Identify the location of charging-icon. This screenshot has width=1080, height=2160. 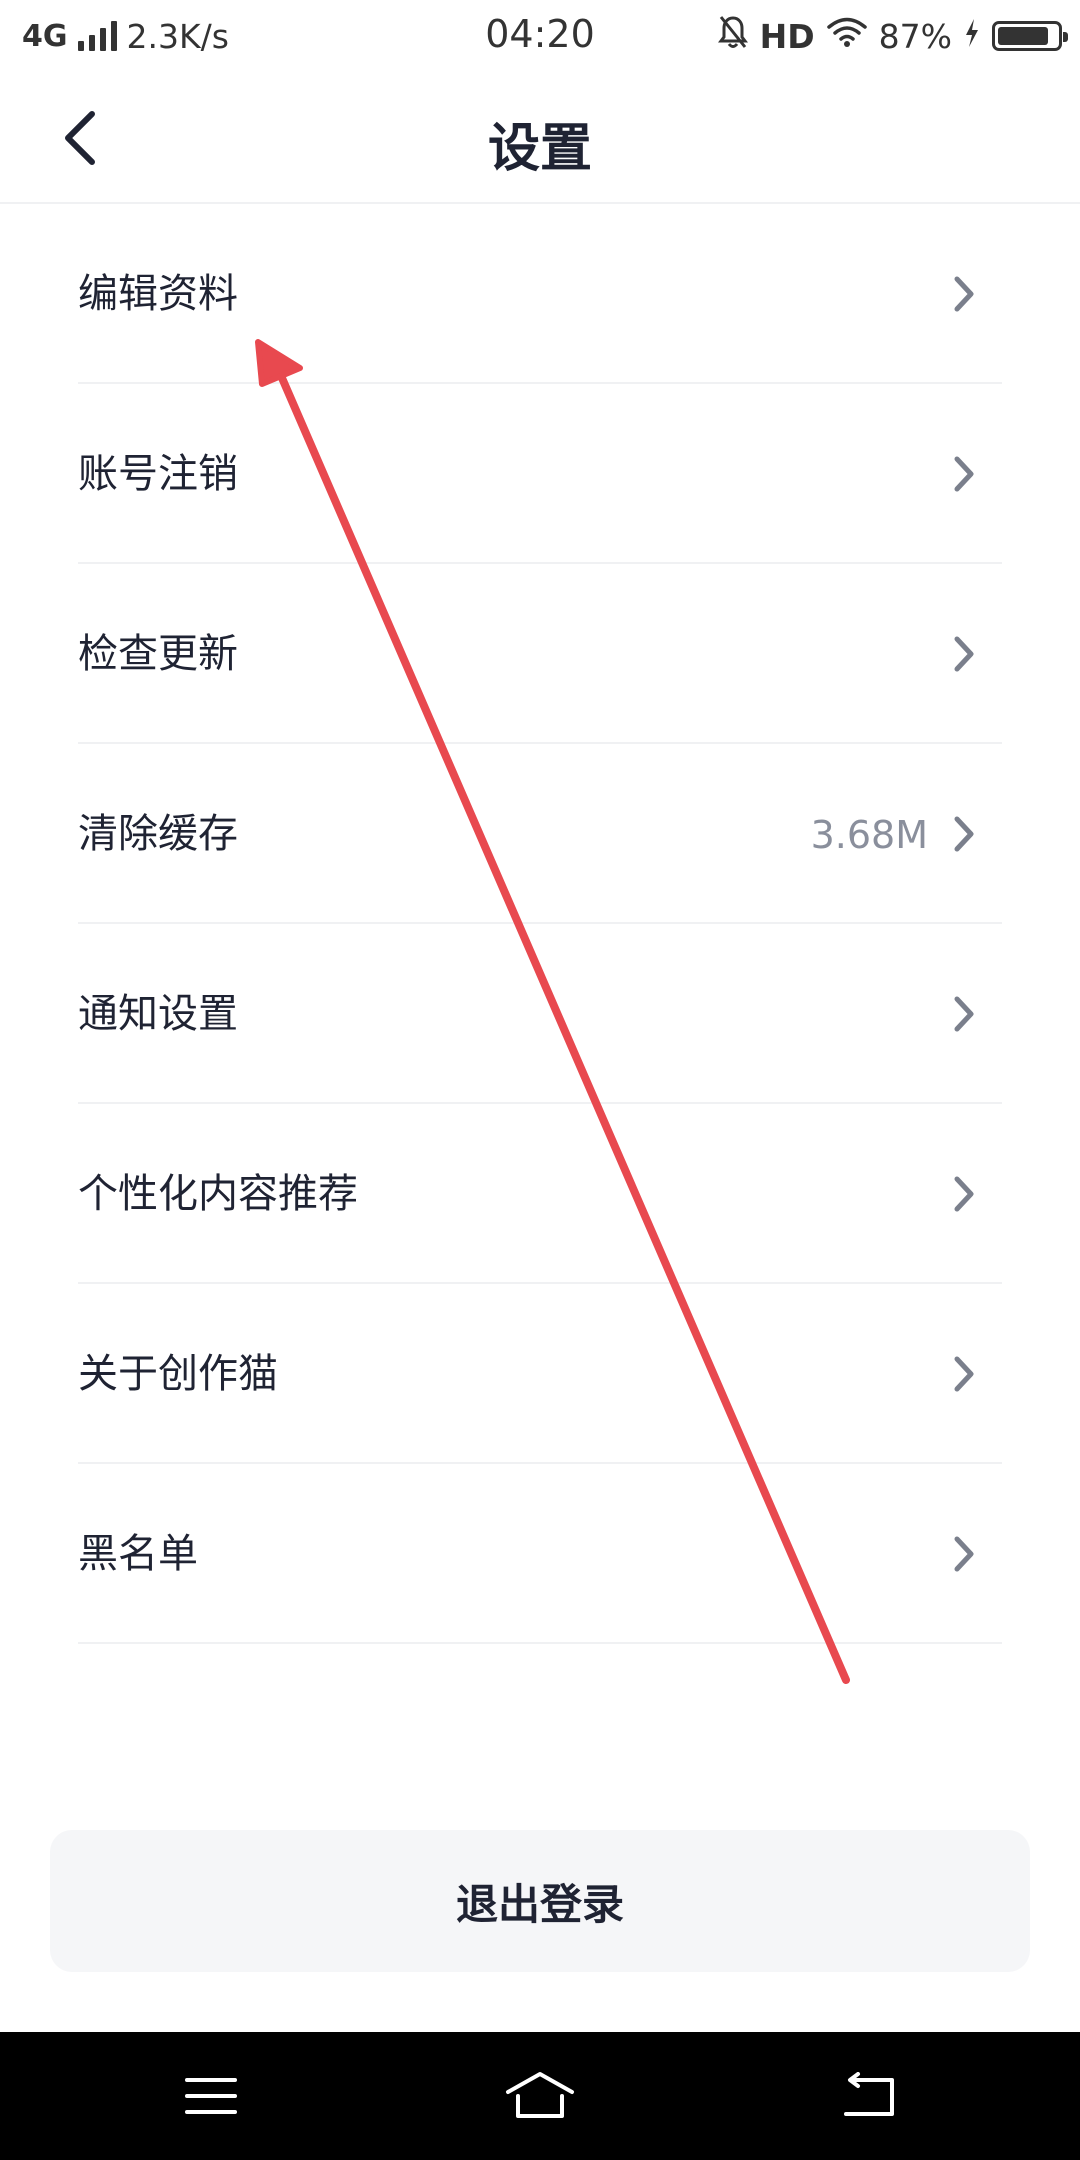
(972, 36).